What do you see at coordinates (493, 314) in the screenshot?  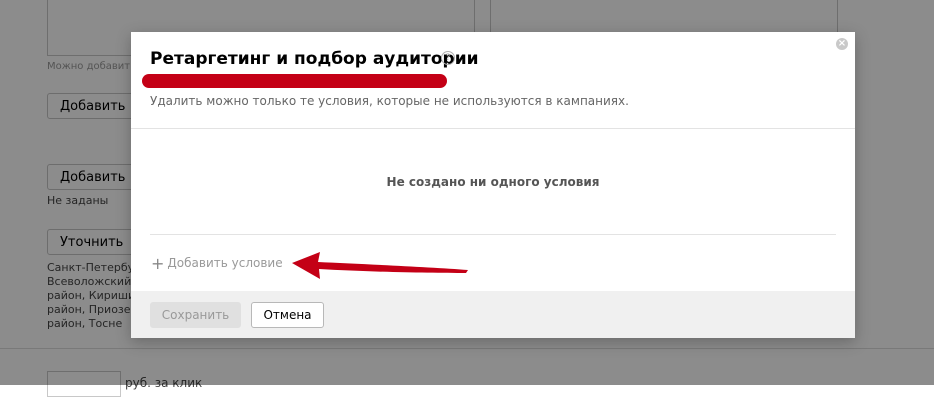 I see `modal-footer: Сохранить Отмена` at bounding box center [493, 314].